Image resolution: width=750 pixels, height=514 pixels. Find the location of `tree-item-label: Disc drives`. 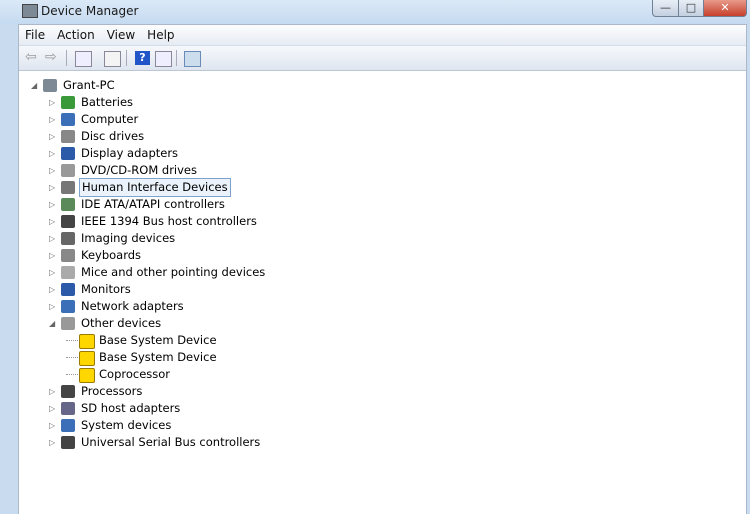

tree-item-label: Disc drives is located at coordinates (113, 136).